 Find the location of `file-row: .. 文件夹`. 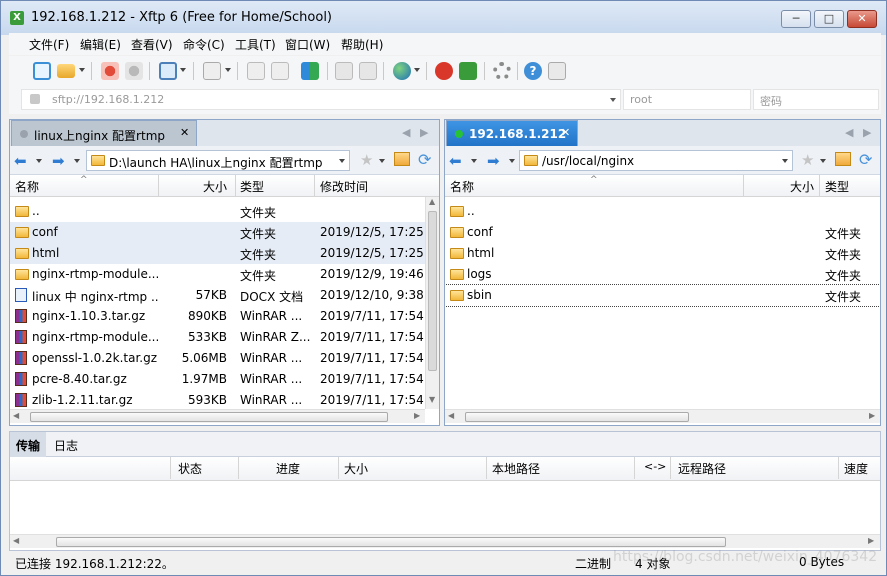

file-row: .. 文件夹 is located at coordinates (217, 211).